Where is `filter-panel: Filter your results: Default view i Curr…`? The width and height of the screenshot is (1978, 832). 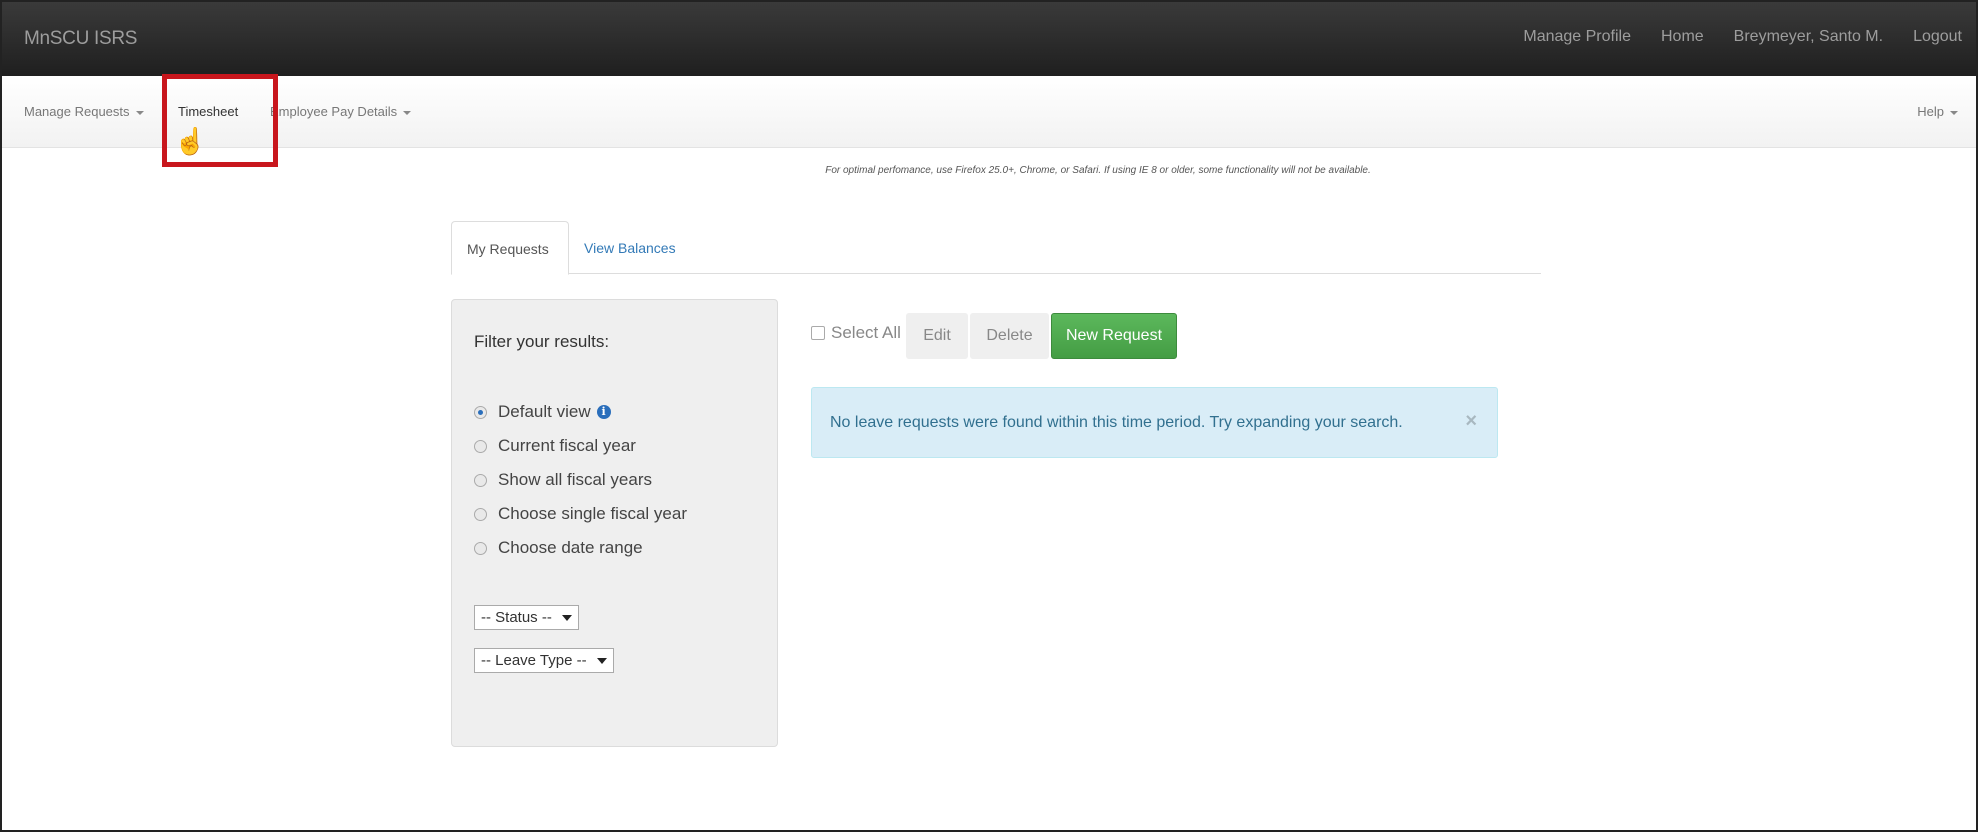
filter-panel: Filter your results: Default view i Curr… is located at coordinates (614, 523).